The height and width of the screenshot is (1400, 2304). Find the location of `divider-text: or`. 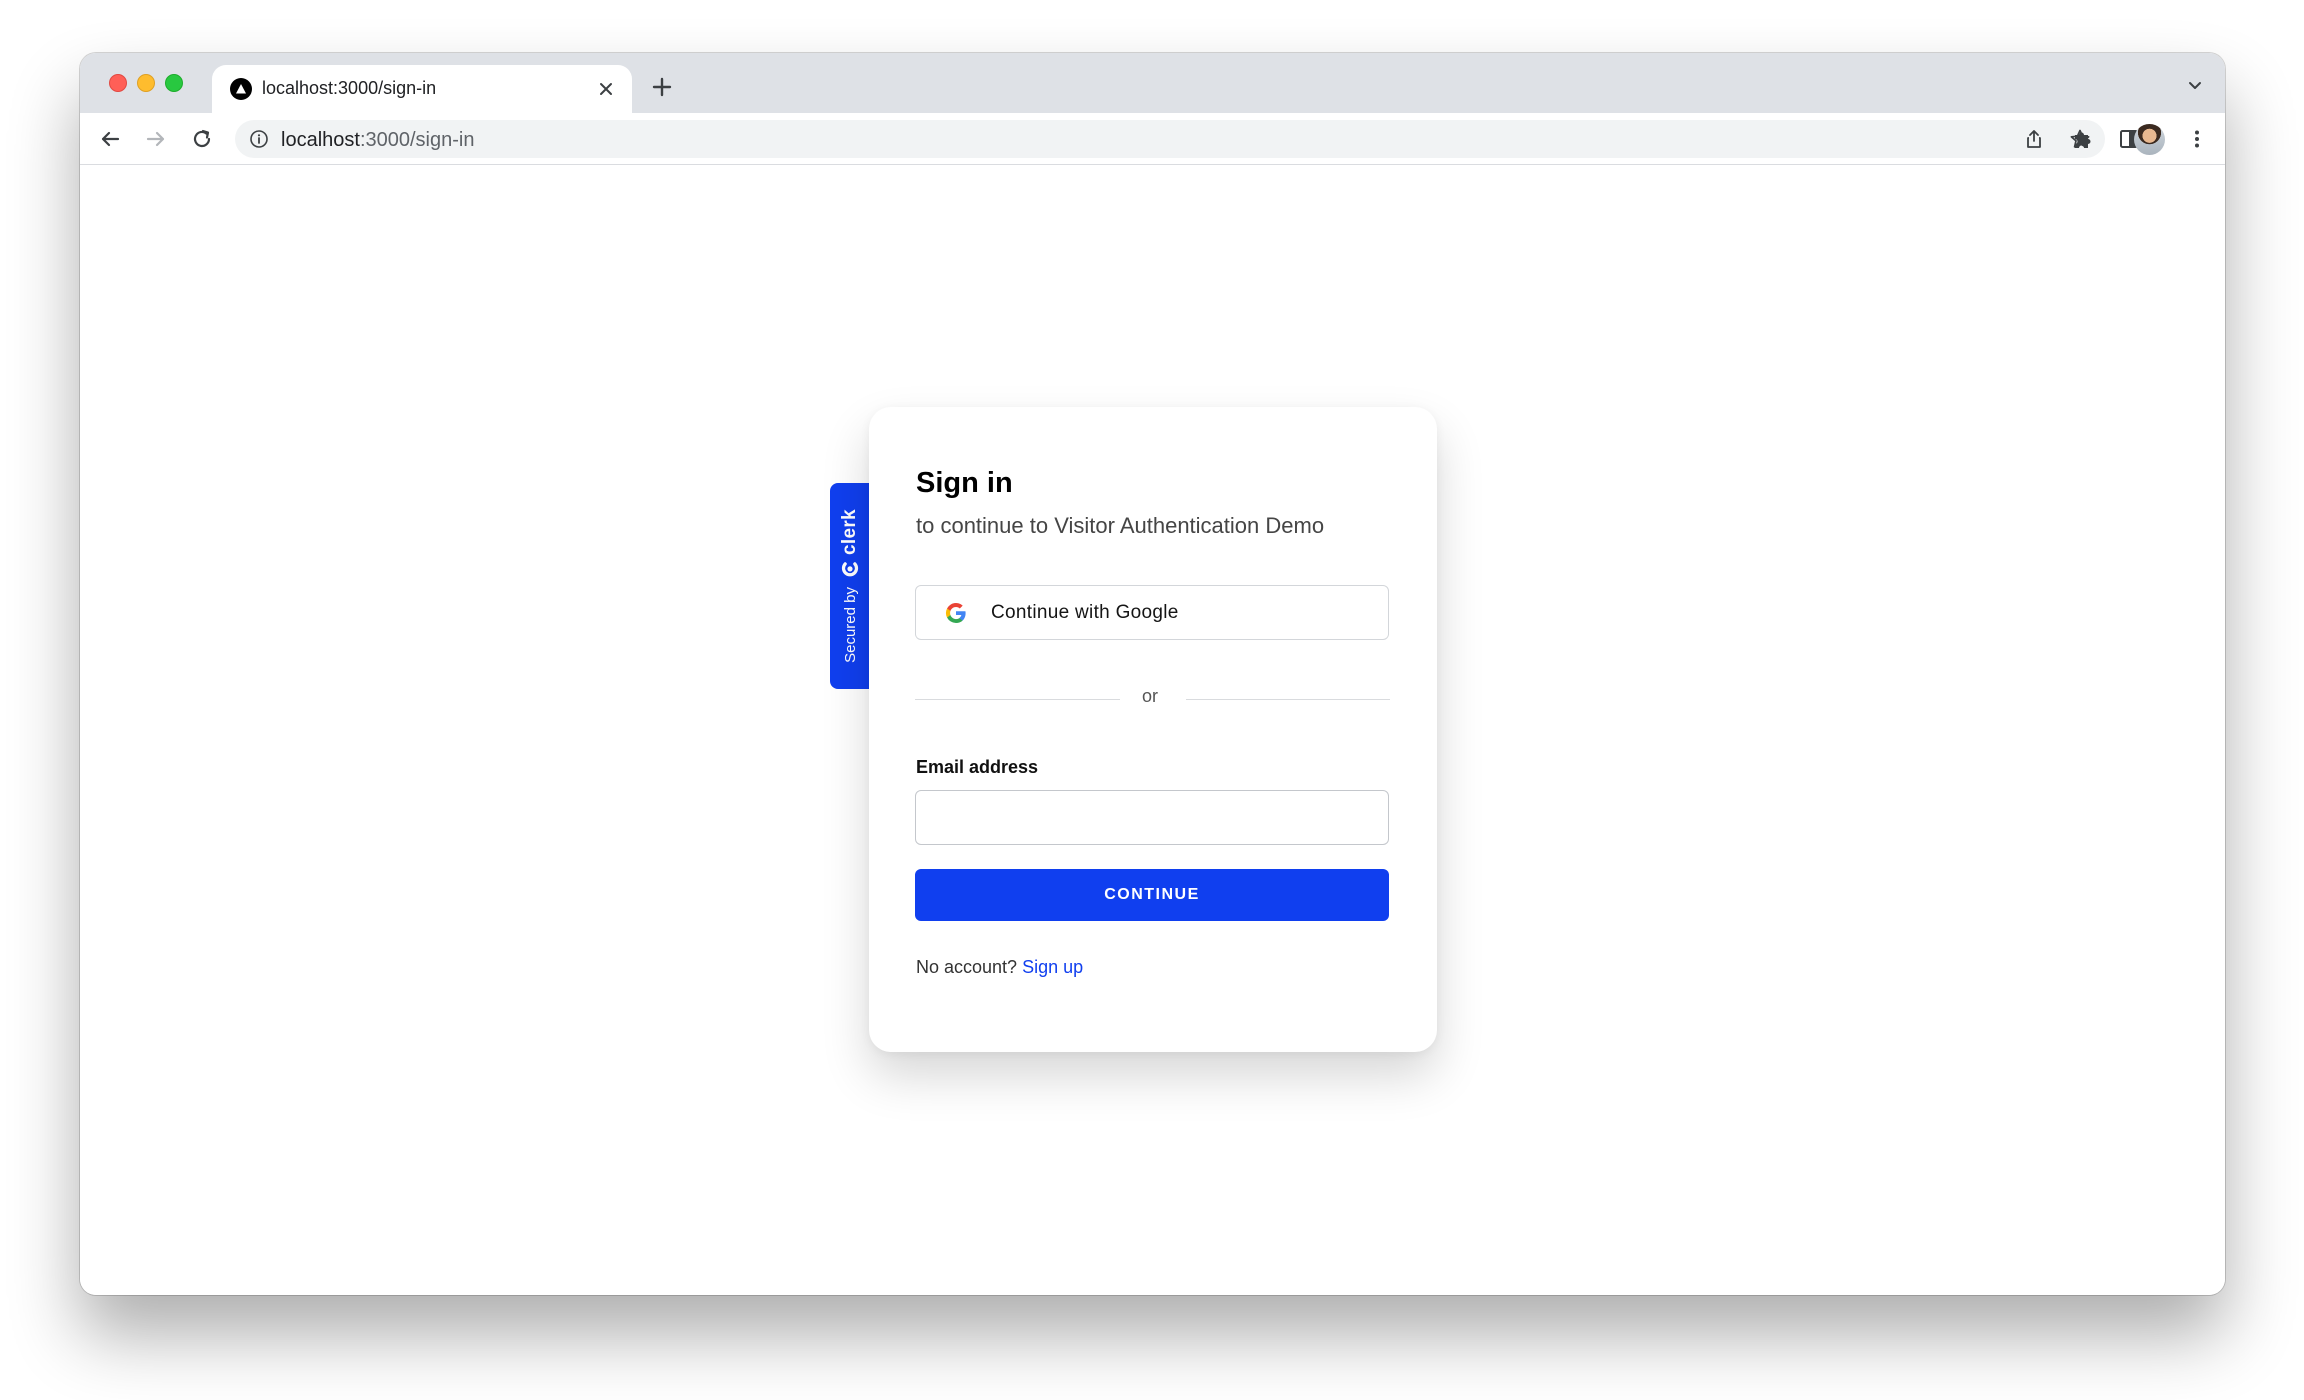

divider-text: or is located at coordinates (1150, 696).